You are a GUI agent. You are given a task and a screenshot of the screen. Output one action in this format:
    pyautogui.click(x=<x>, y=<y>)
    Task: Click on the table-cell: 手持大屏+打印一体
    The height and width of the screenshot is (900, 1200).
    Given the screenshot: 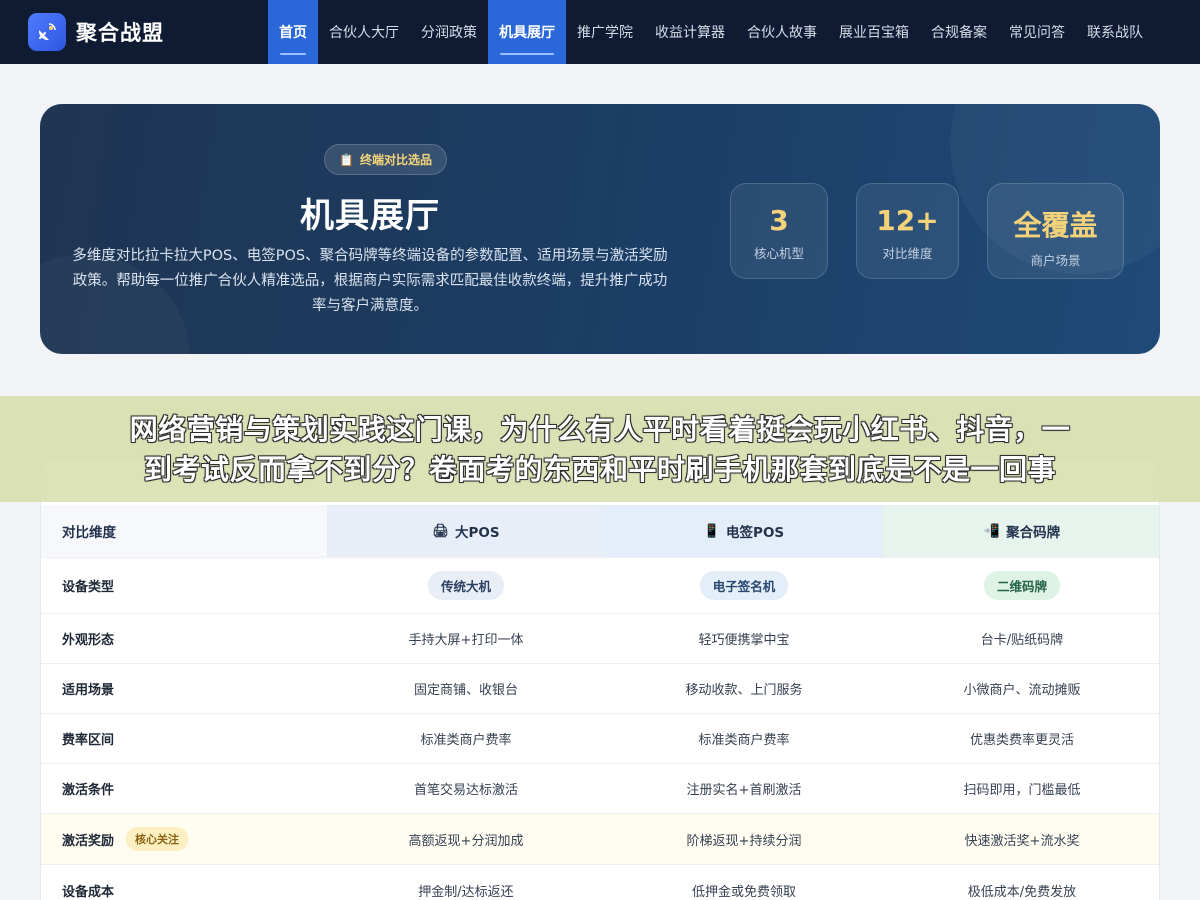 What is the action you would take?
    pyautogui.click(x=466, y=640)
    